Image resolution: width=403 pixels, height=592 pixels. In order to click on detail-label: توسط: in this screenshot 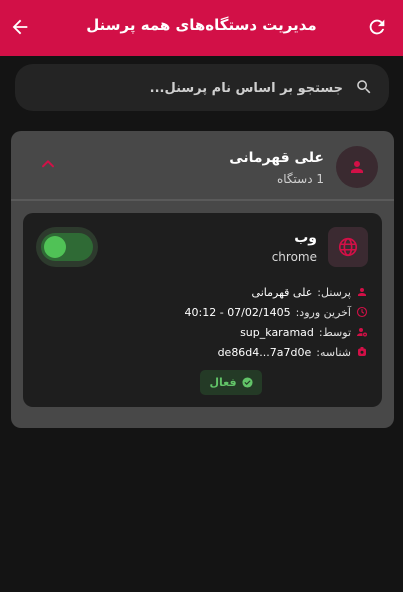, I will do `click(334, 332)`.